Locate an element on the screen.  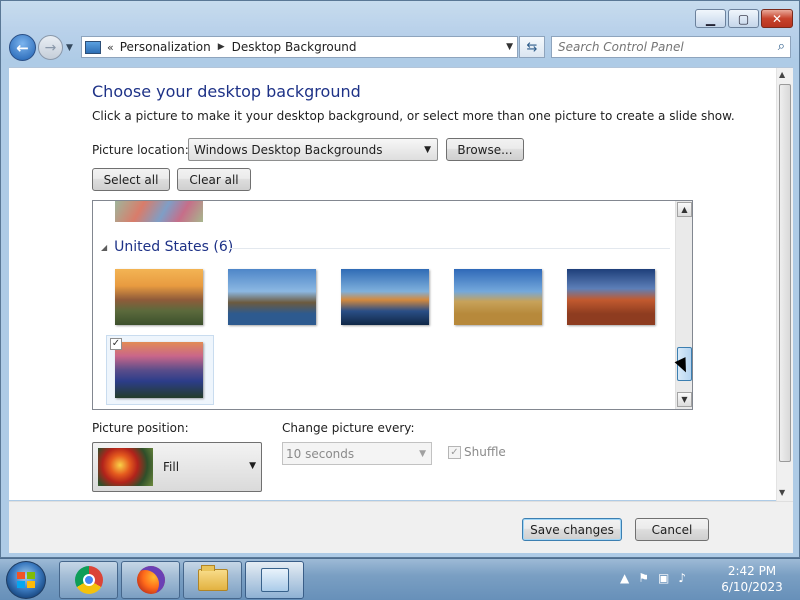
shuffle-label: Shuffle is located at coordinates (485, 452).